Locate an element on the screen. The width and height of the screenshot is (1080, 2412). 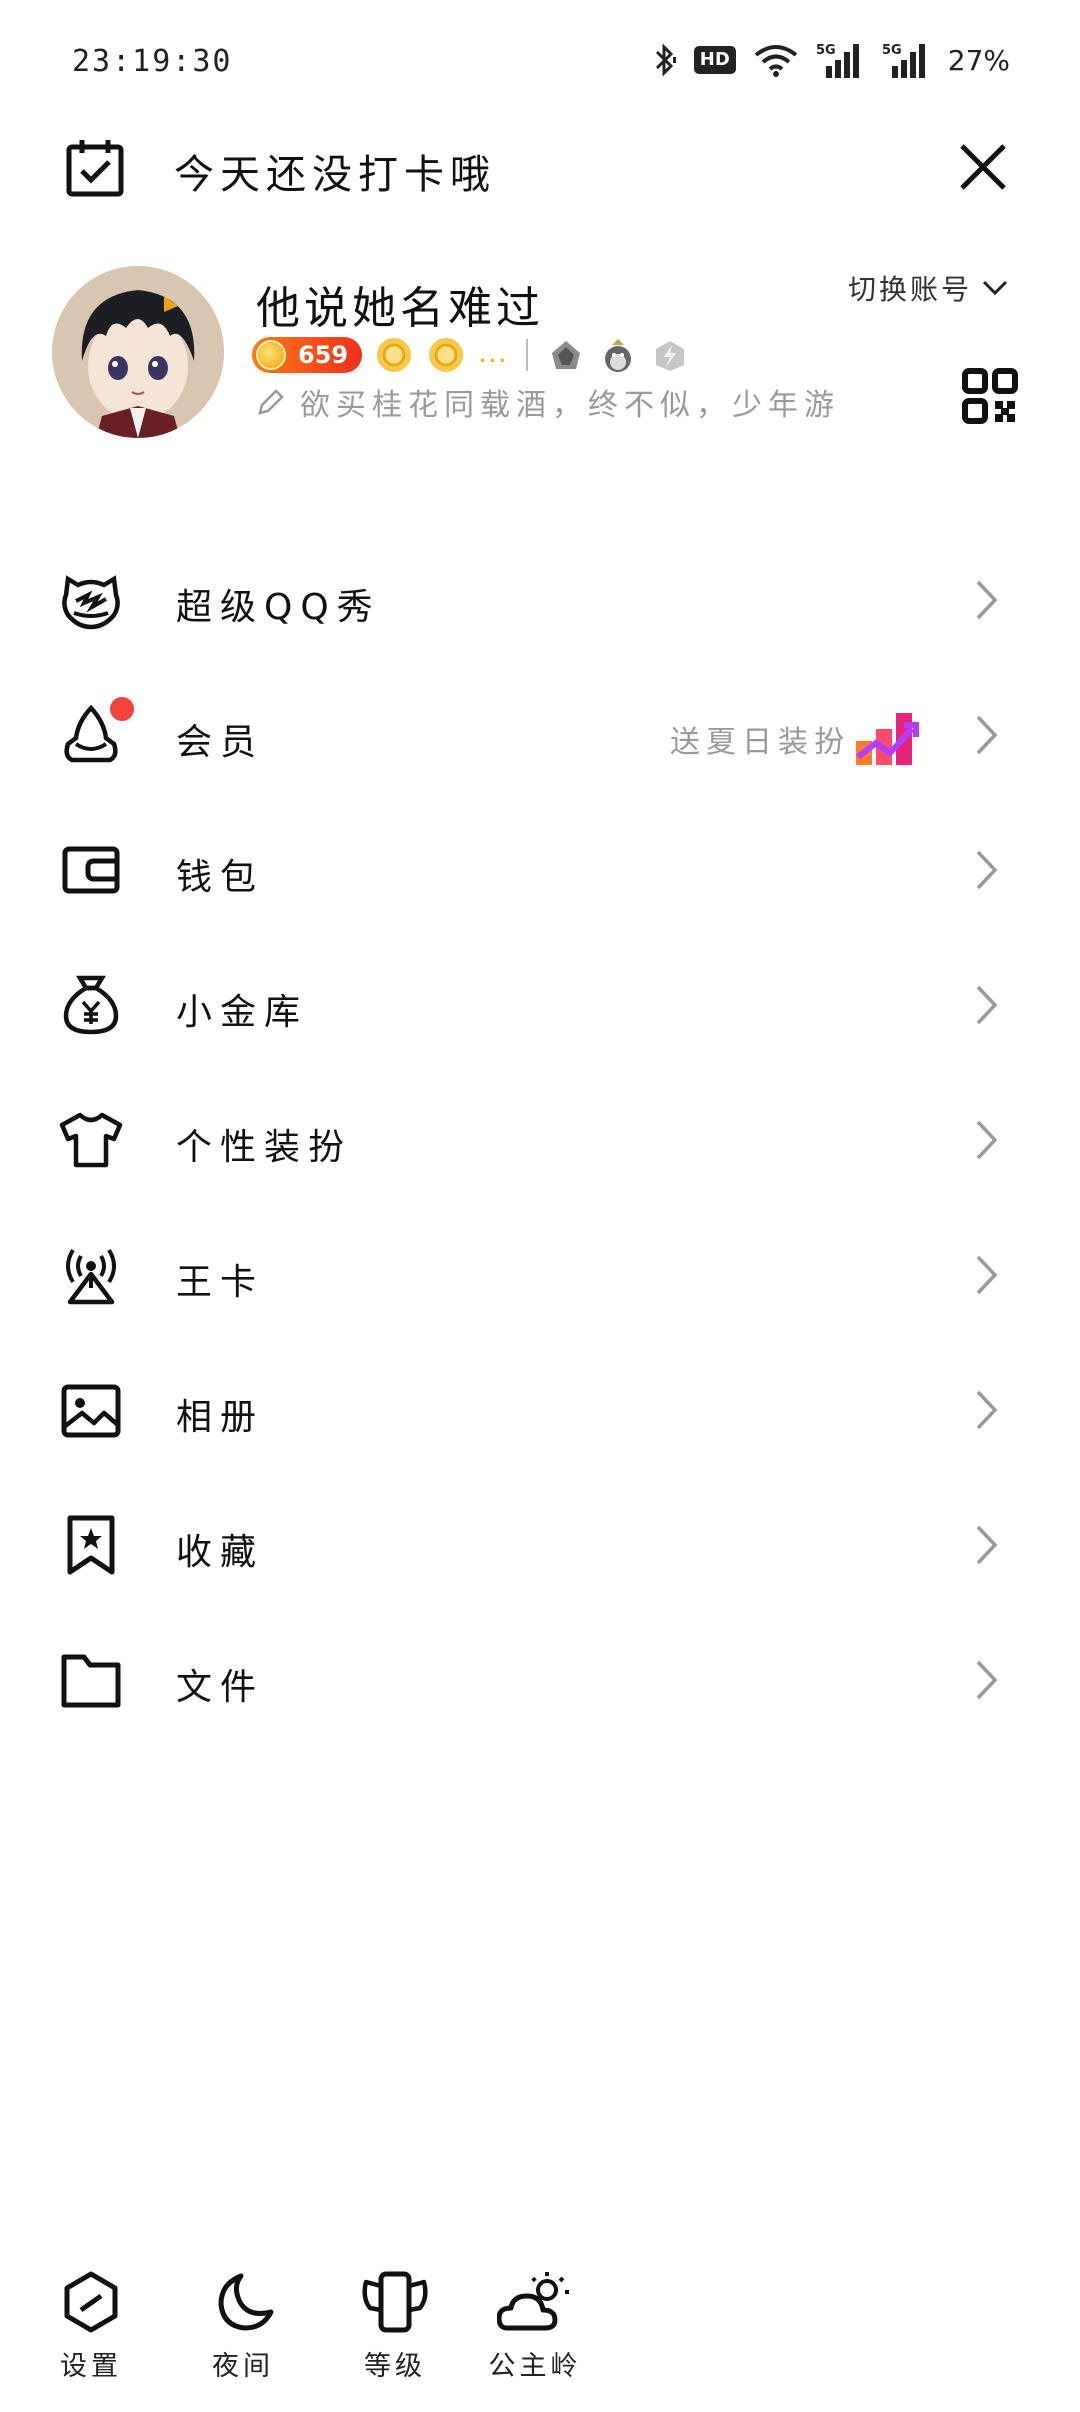
level-icon is located at coordinates (395, 2302).